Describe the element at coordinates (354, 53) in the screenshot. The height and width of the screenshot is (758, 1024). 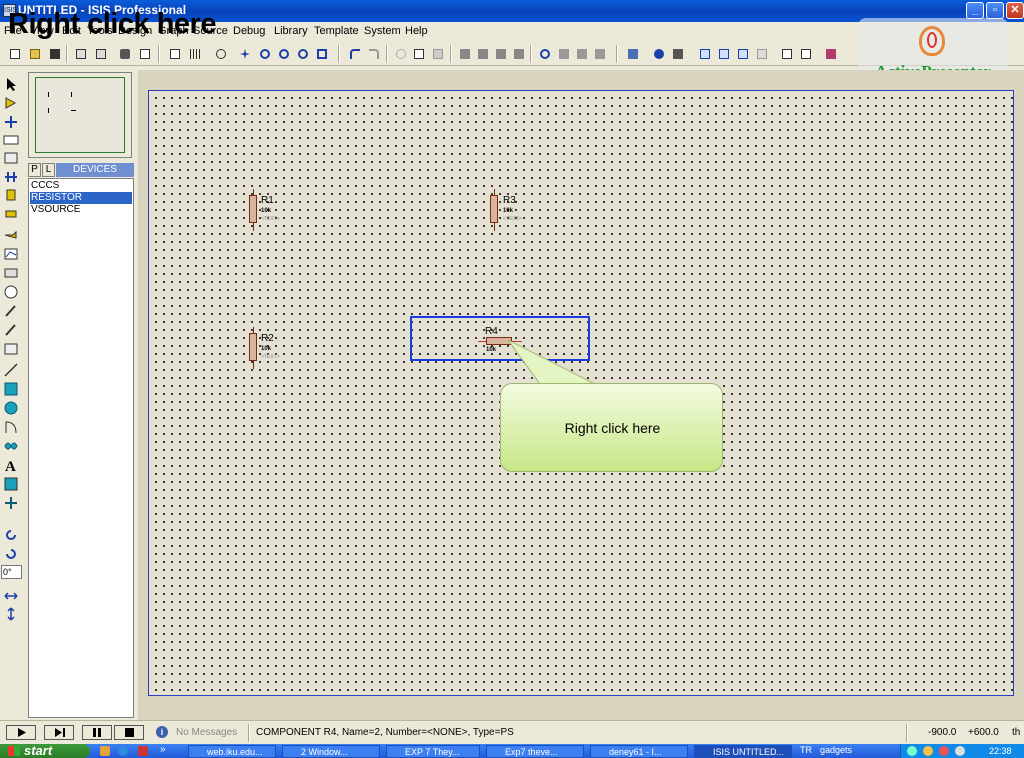
I see `undo-icon` at that location.